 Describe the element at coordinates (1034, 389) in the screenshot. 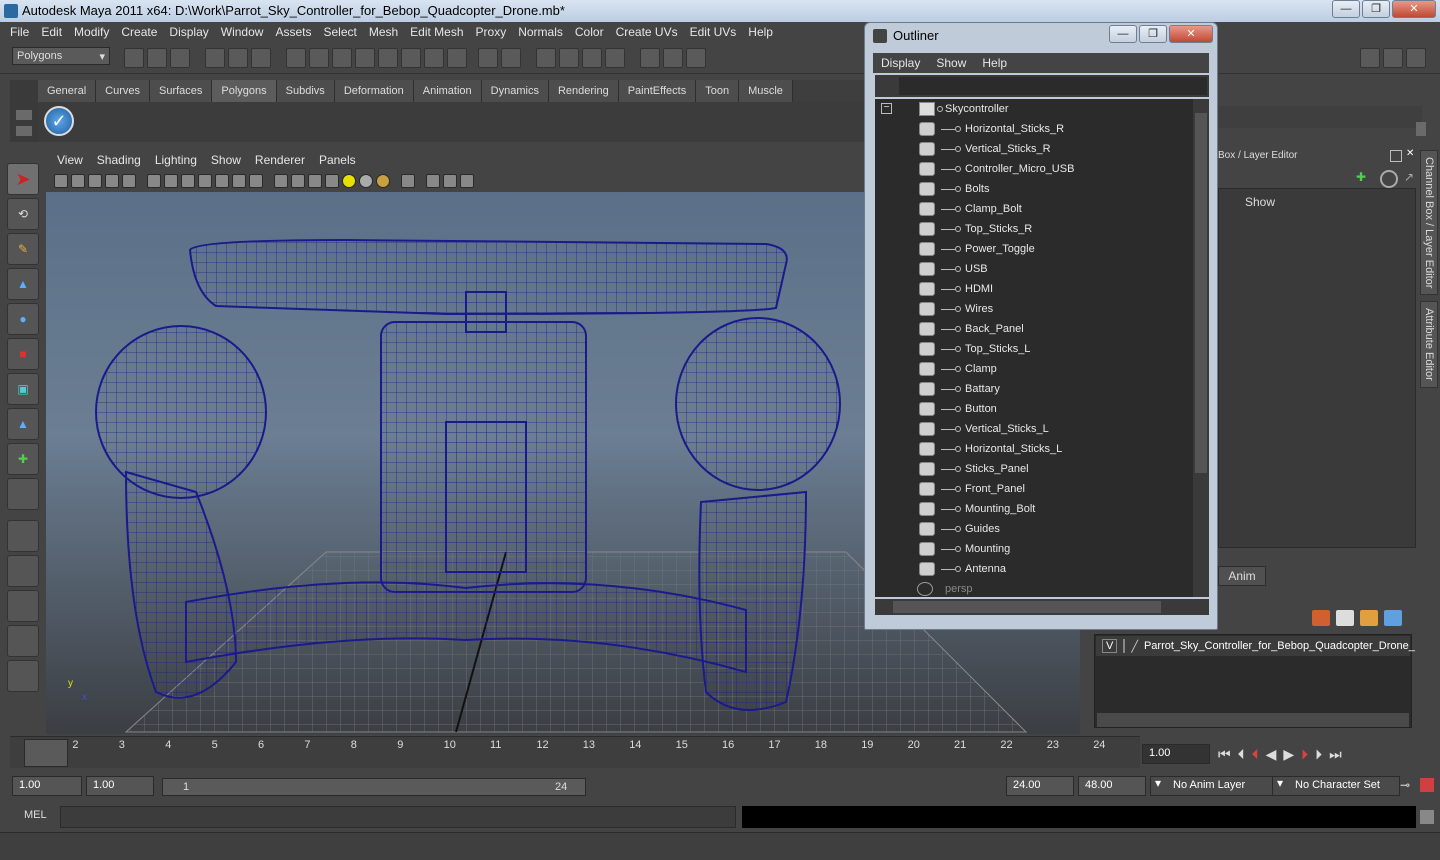

I see `outliner-item: Battary` at that location.